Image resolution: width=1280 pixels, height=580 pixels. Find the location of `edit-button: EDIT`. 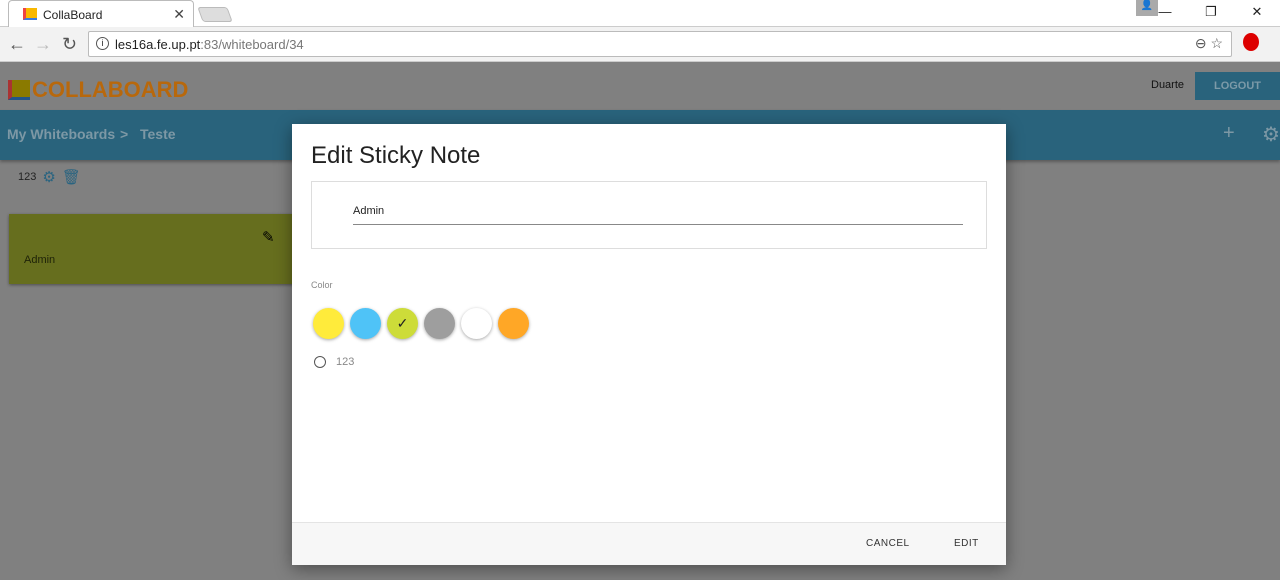

edit-button: EDIT is located at coordinates (966, 543).